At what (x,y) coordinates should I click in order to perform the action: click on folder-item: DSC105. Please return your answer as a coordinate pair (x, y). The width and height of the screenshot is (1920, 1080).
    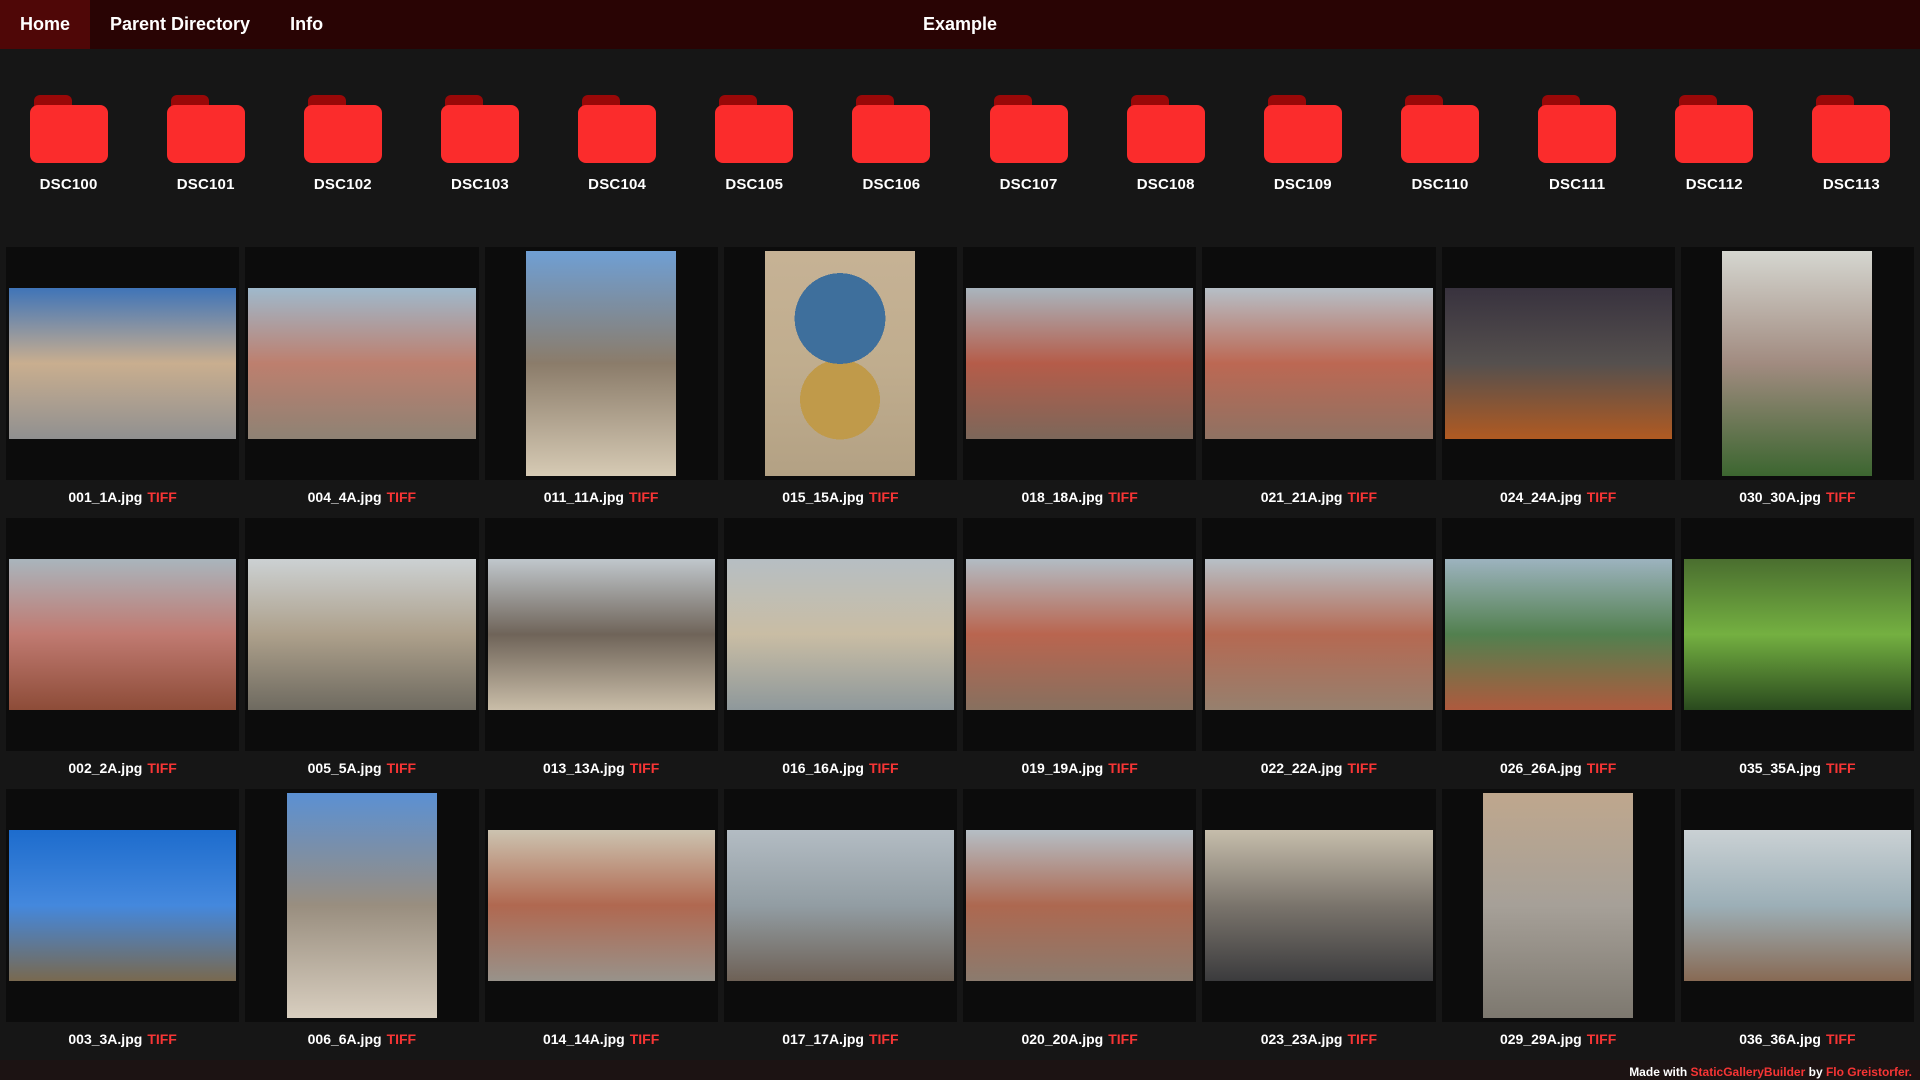
    Looking at the image, I should click on (754, 144).